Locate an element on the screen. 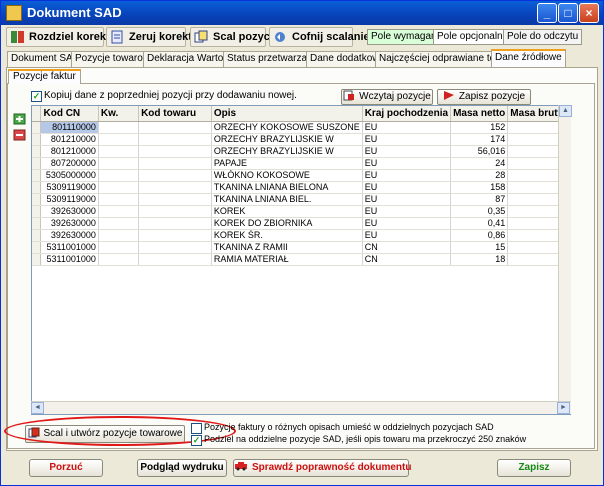  cell-kod-cn: 807200000 is located at coordinates (69, 163).